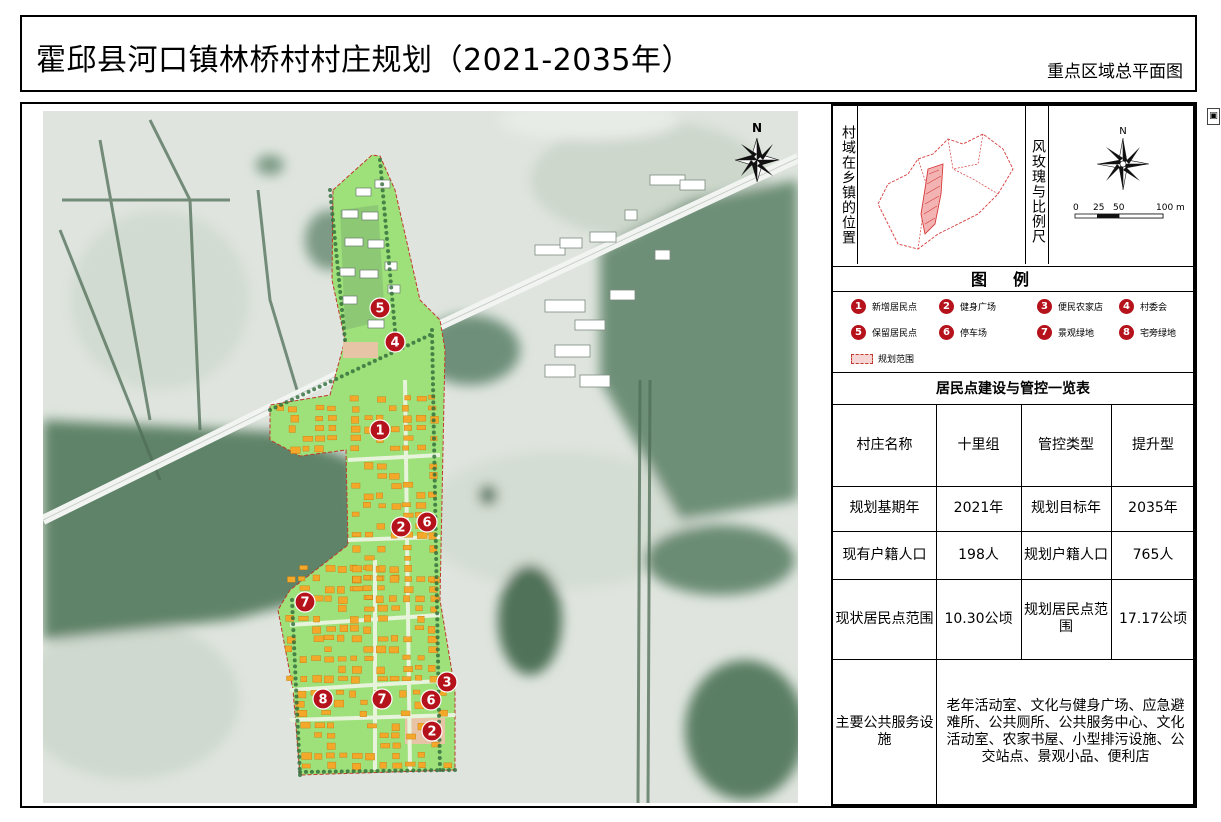  I want to click on legend-item-3: 3 便民农家店, so click(1070, 306).